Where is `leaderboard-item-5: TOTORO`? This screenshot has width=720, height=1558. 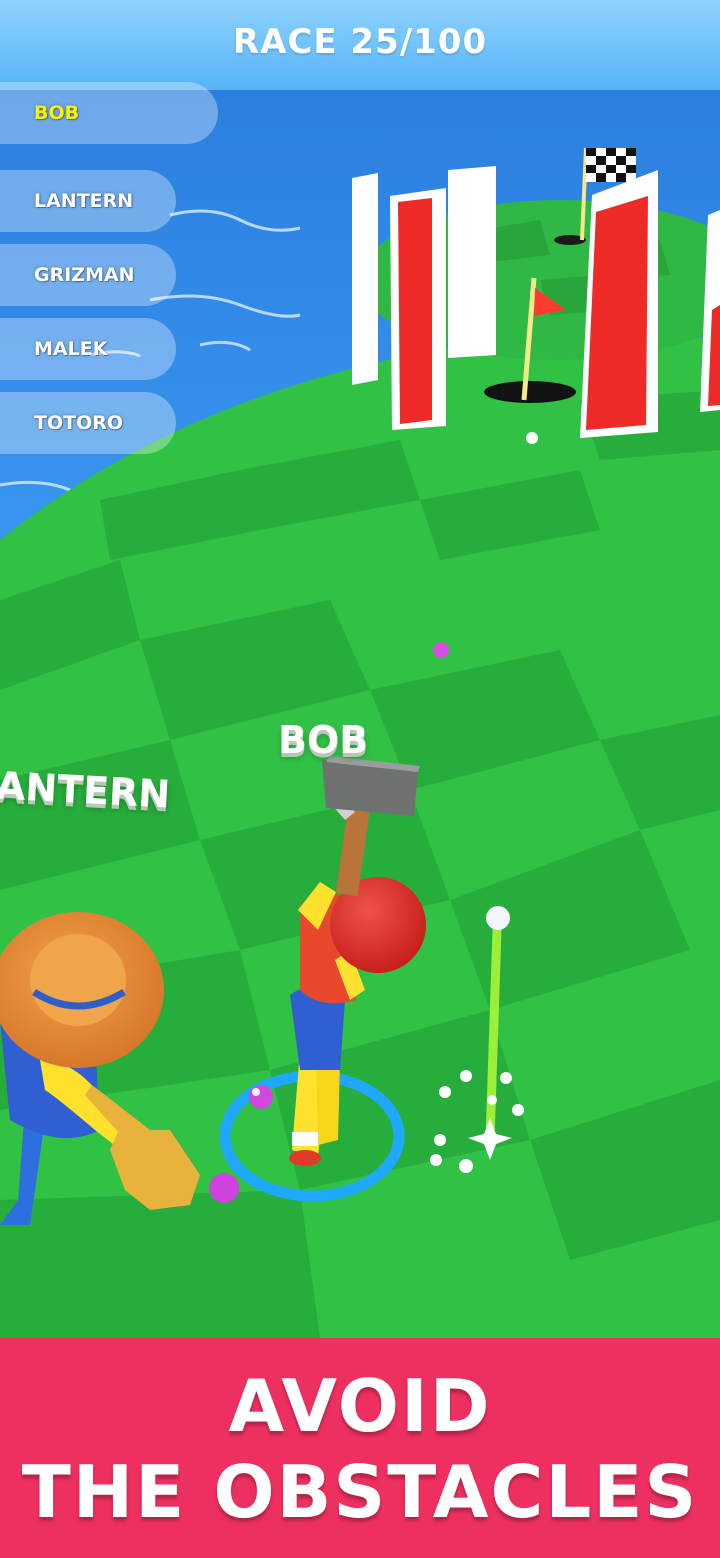 leaderboard-item-5: TOTORO is located at coordinates (88, 423).